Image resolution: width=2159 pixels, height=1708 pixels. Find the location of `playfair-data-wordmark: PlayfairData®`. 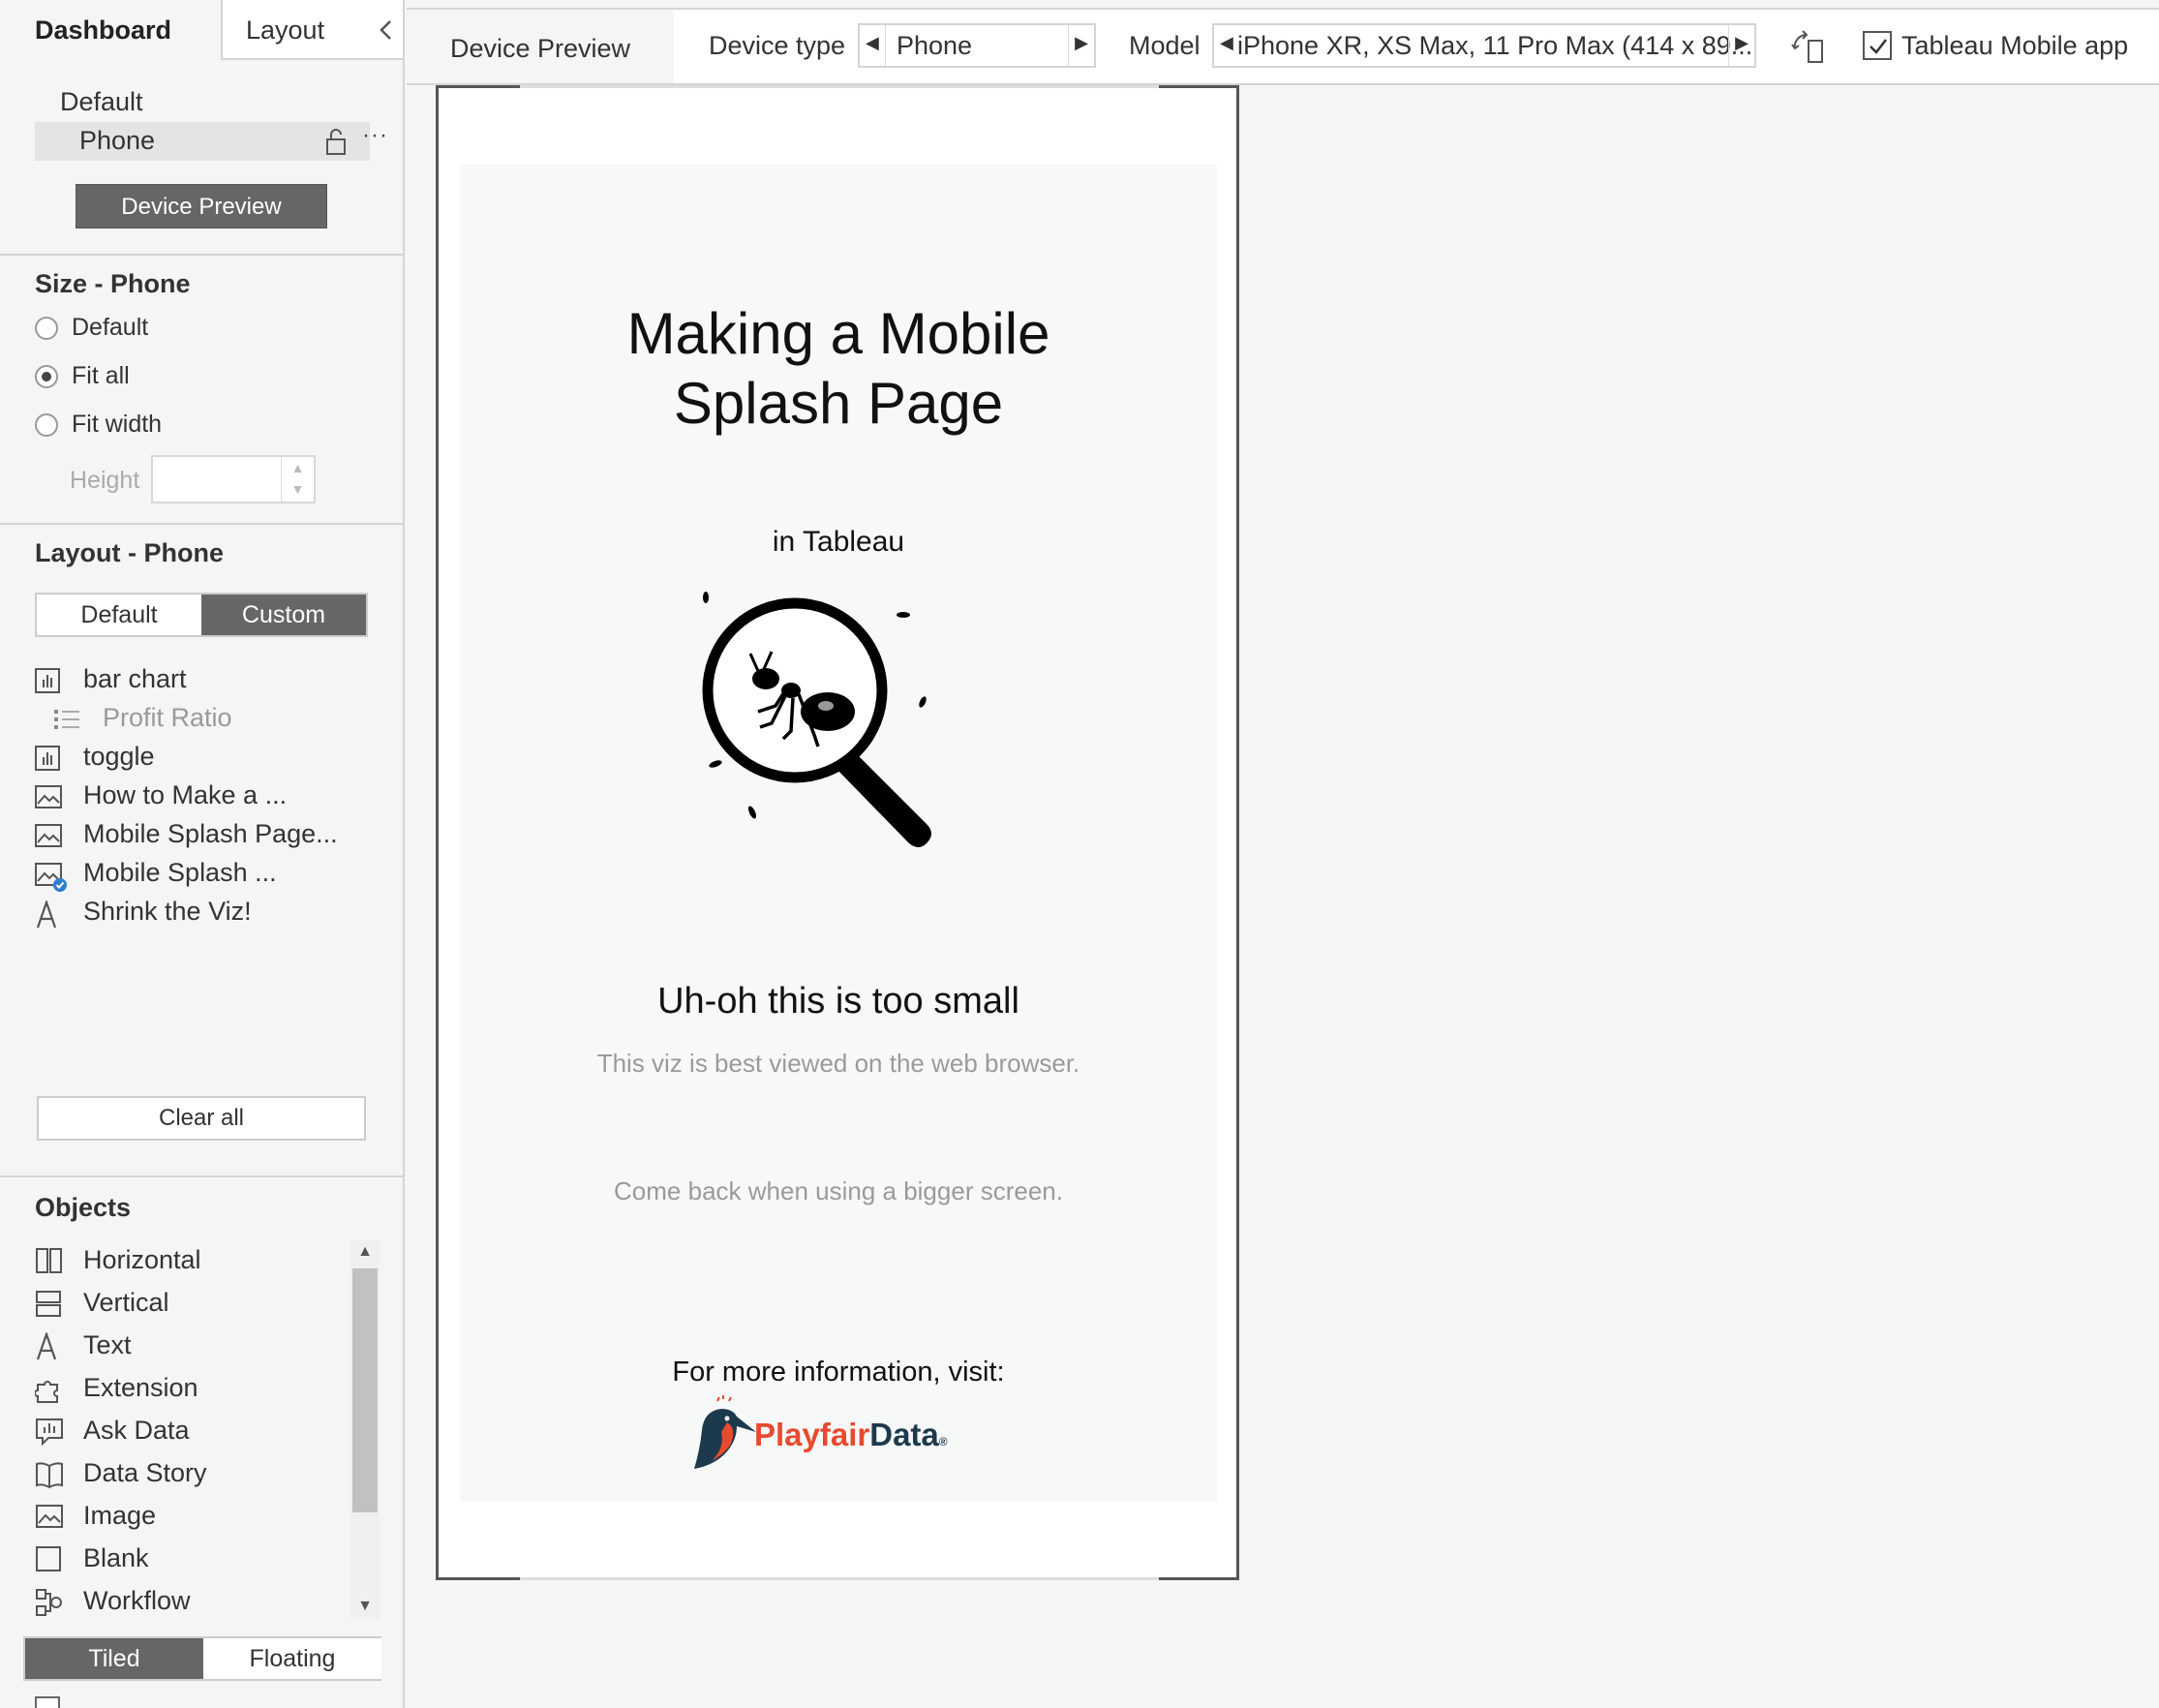

playfair-data-wordmark: PlayfairData® is located at coordinates (851, 1435).